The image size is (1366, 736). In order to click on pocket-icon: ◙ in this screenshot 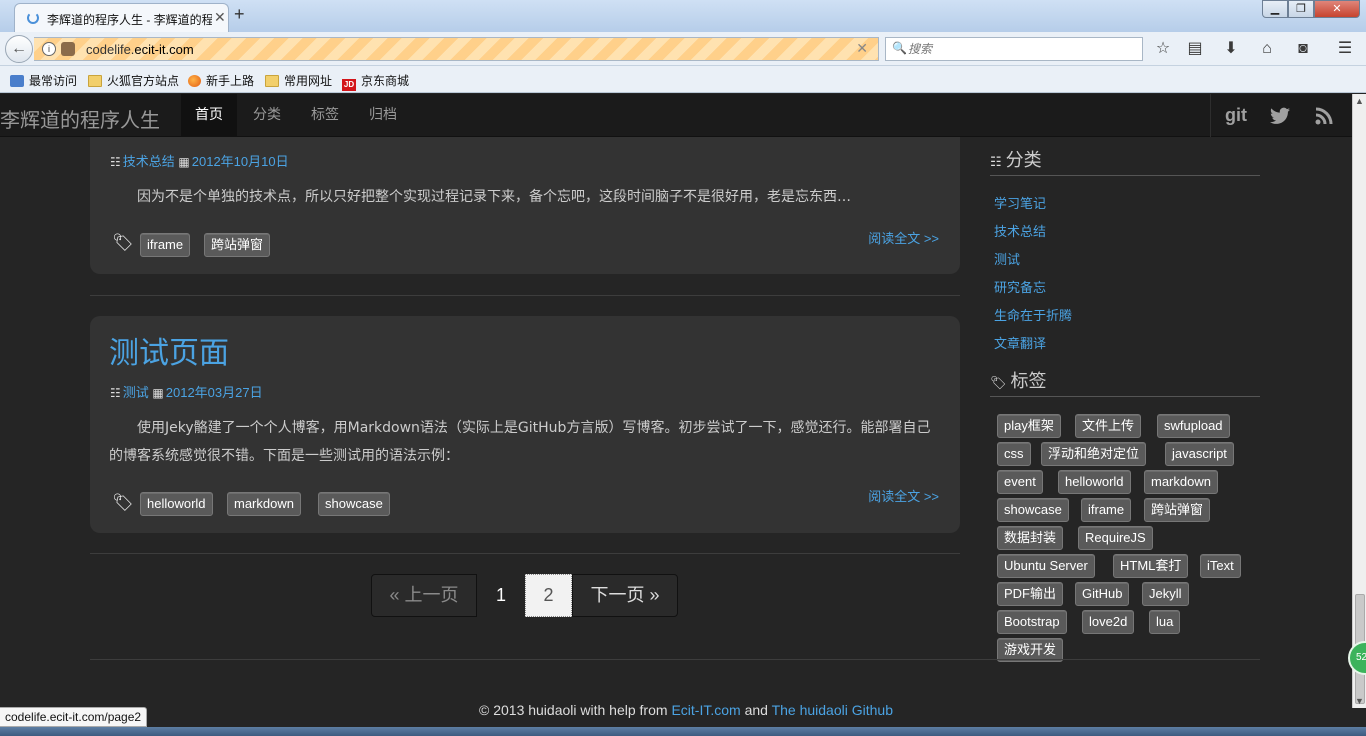, I will do `click(1303, 49)`.